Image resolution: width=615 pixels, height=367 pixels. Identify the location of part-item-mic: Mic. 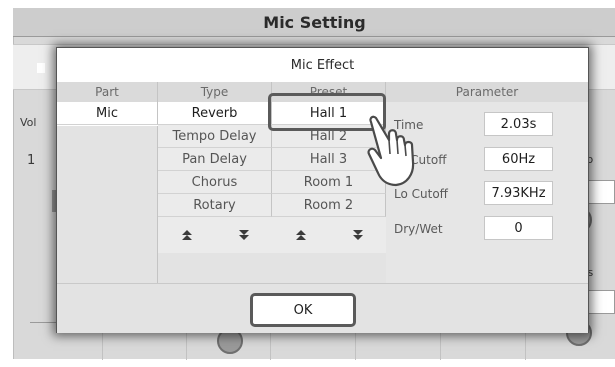
(107, 113).